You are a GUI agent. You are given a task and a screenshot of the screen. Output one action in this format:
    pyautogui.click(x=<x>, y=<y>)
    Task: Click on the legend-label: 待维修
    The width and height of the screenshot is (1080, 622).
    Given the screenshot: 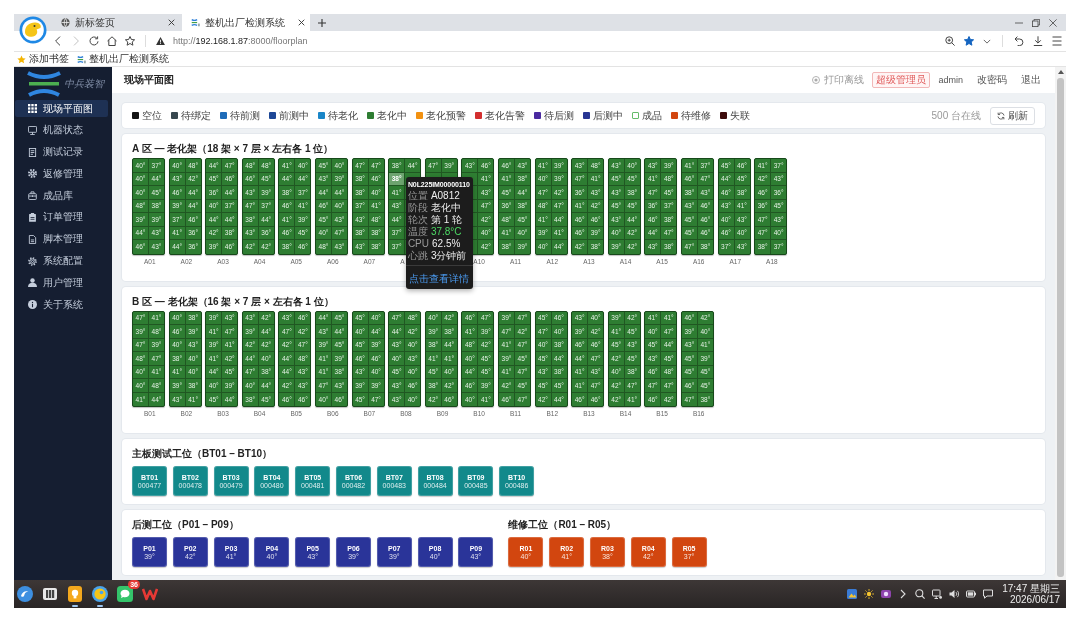 What is the action you would take?
    pyautogui.click(x=696, y=115)
    